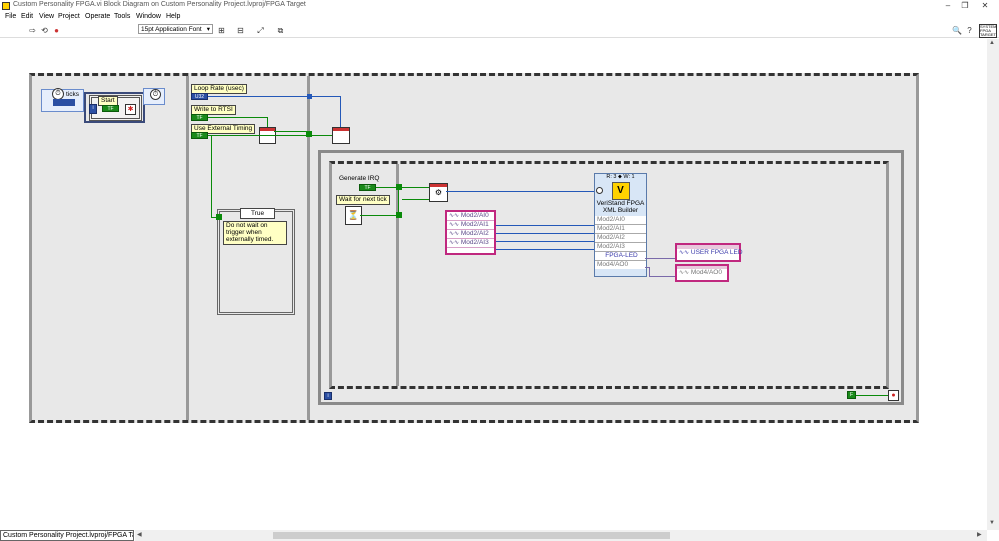 The width and height of the screenshot is (999, 541). I want to click on generate-irq-label: Generate IRQ, so click(359, 178).